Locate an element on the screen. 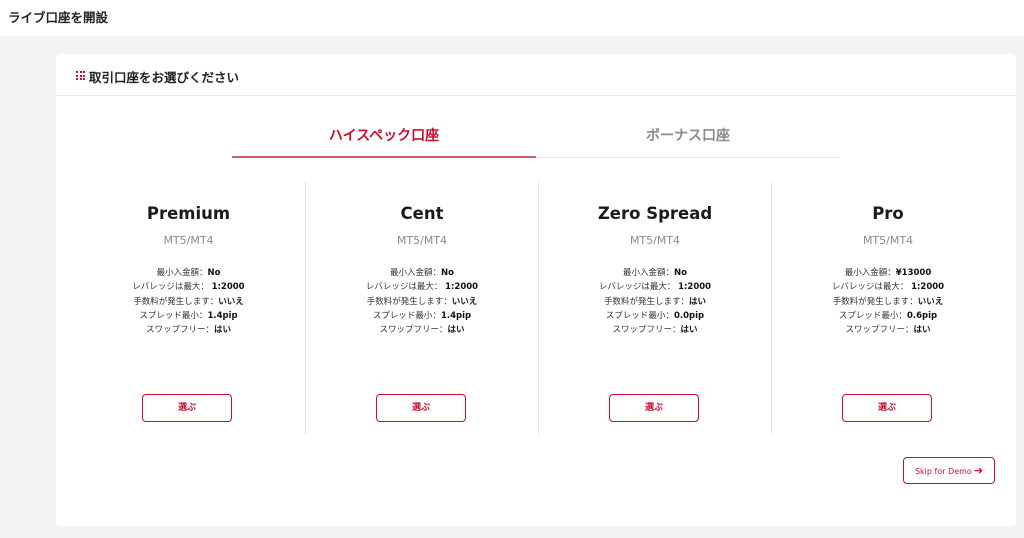  plan-name: Premium is located at coordinates (188, 213).